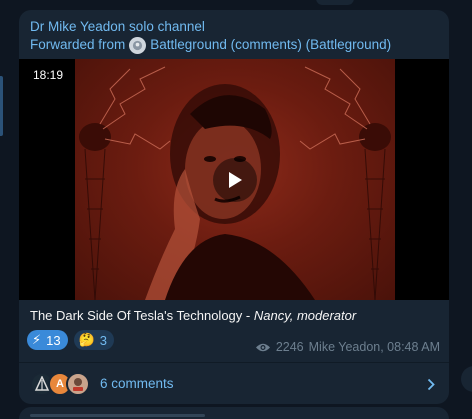  Describe the element at coordinates (117, 415) in the screenshot. I see `next-message-fragment` at that location.